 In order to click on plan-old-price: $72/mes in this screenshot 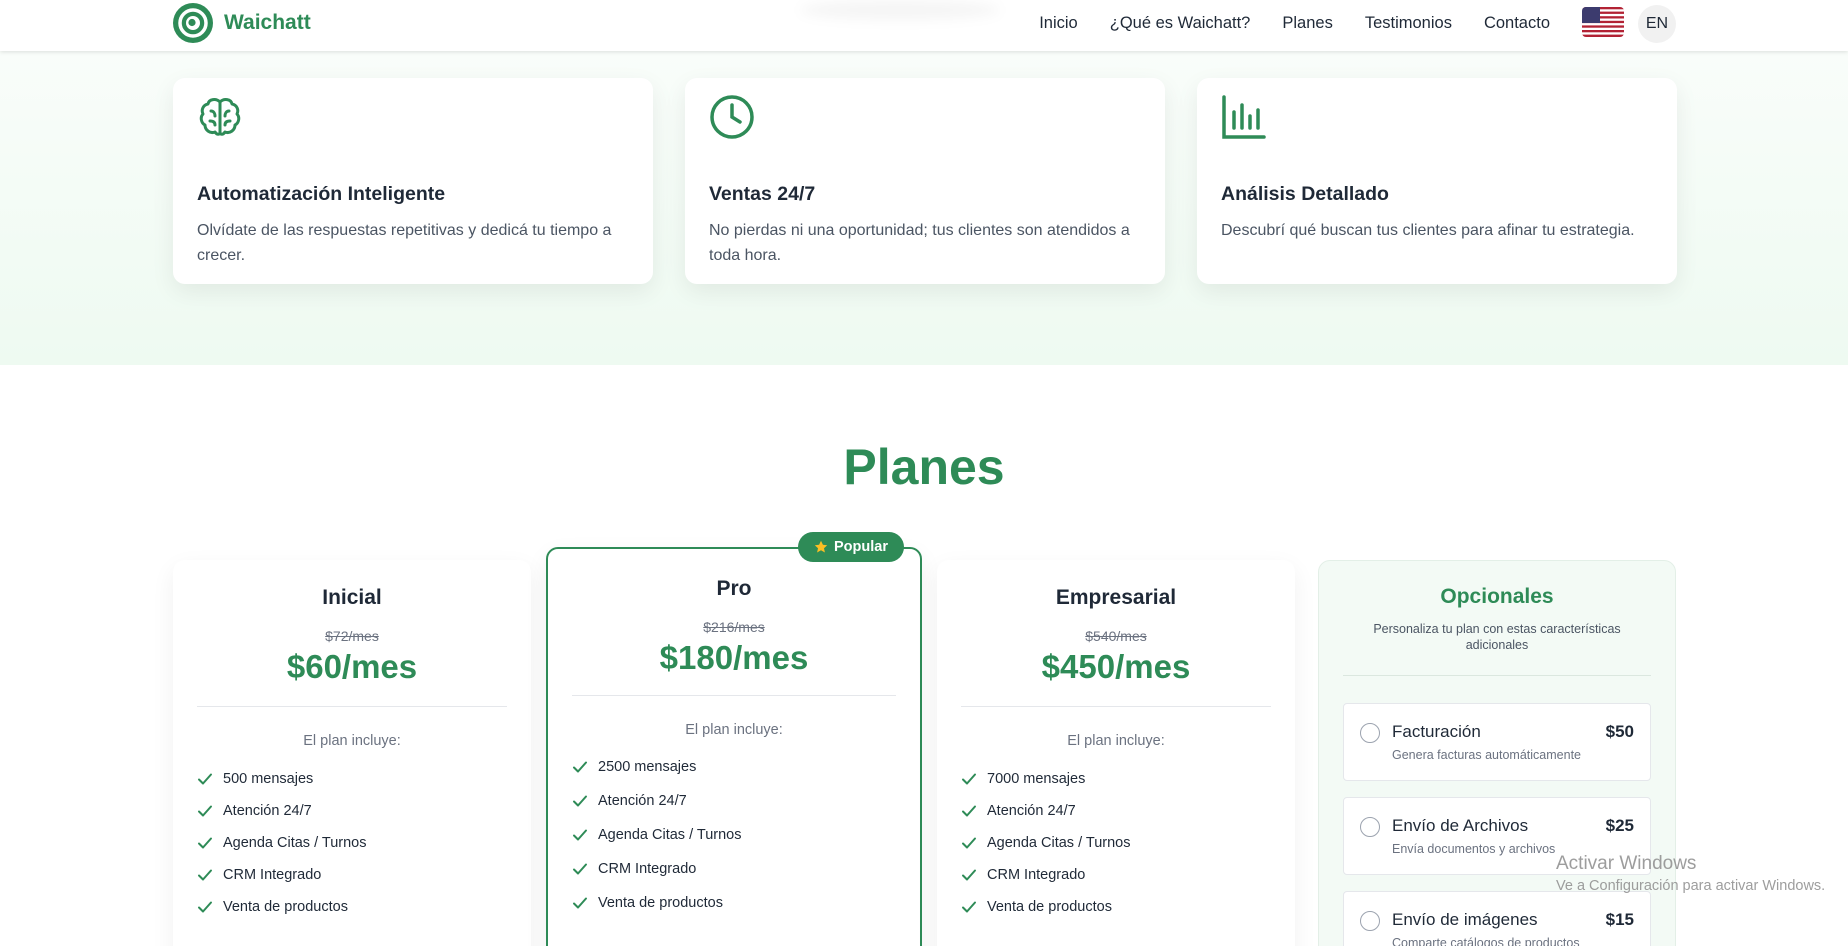, I will do `click(352, 636)`.